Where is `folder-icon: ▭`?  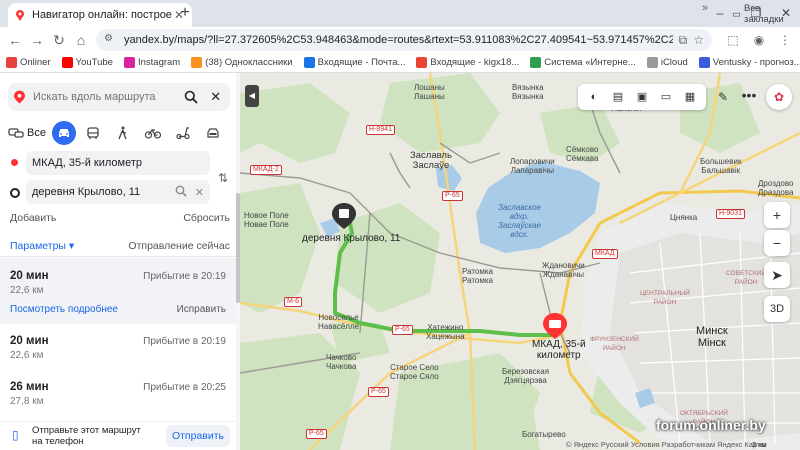
folder-icon: ▭ is located at coordinates (736, 14).